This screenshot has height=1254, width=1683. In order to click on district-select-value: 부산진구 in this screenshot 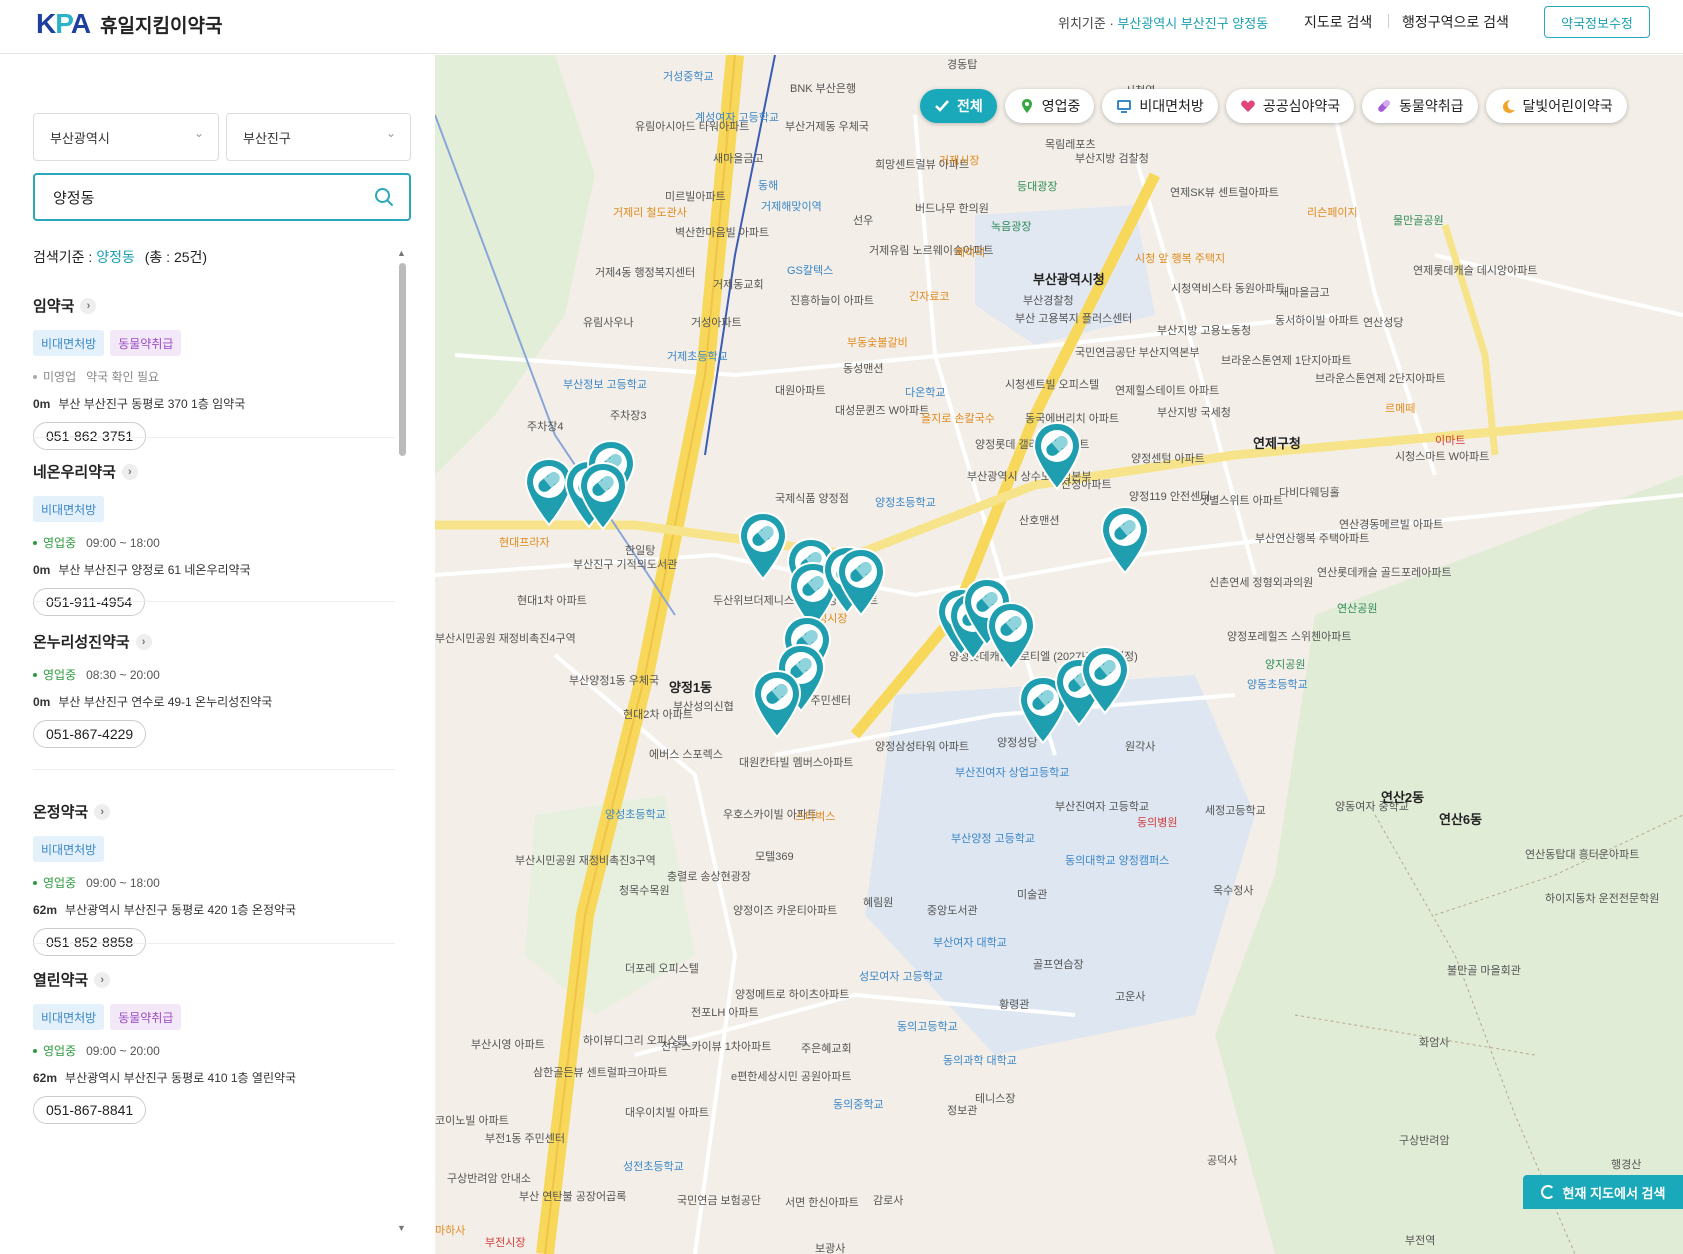, I will do `click(267, 138)`.